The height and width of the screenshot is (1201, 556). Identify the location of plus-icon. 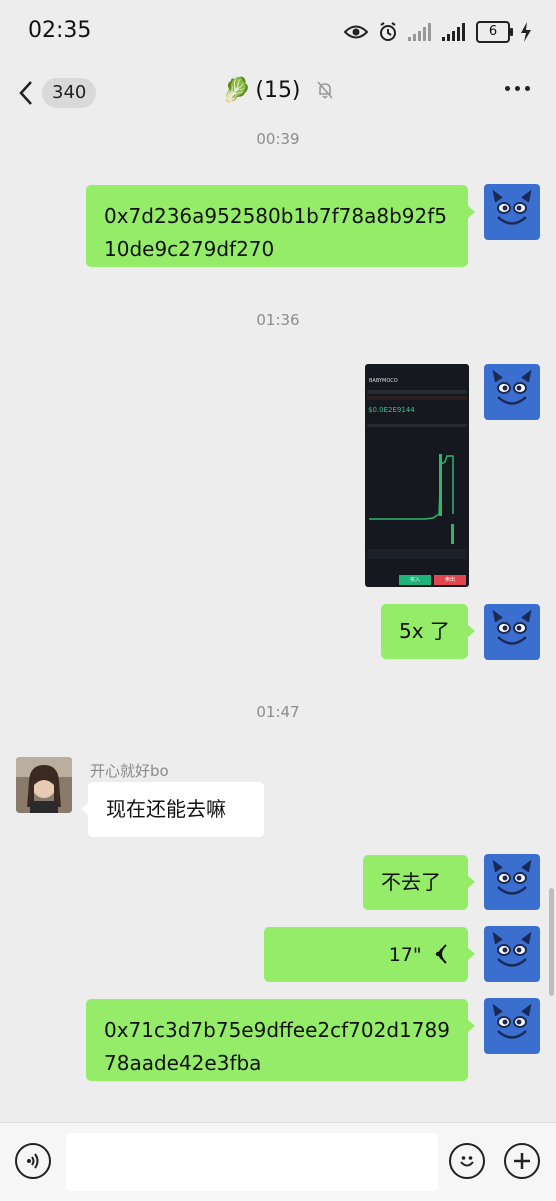
(522, 1161).